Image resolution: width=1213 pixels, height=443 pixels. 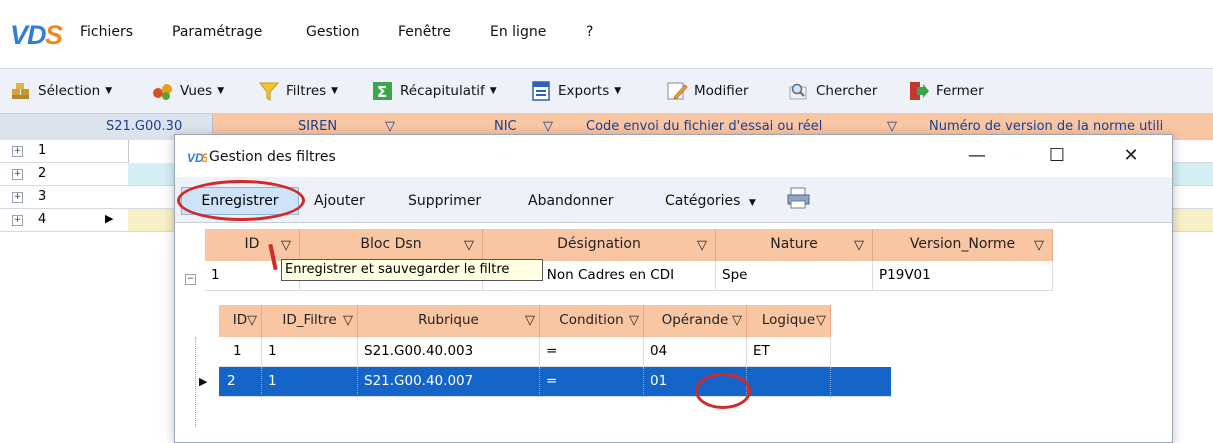 What do you see at coordinates (592, 352) in the screenshot?
I see `detail-cell-condition: =` at bounding box center [592, 352].